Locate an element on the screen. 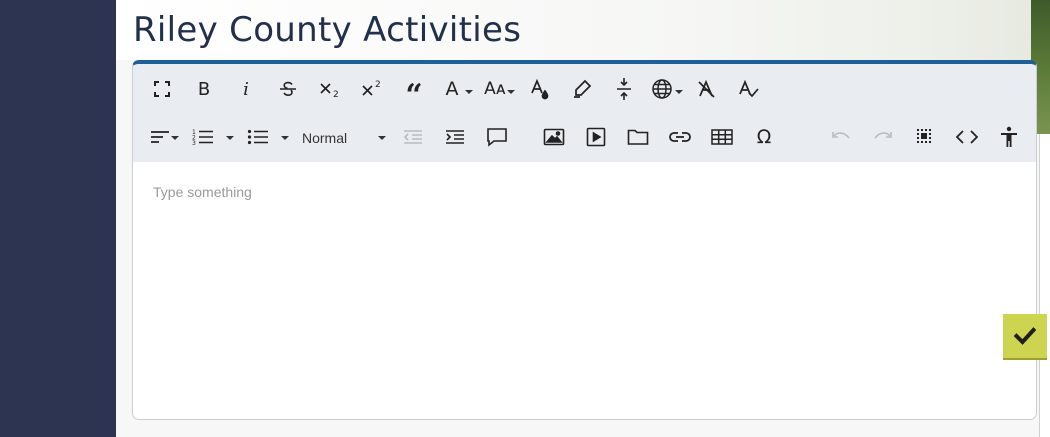 The height and width of the screenshot is (437, 1050). superscript-icon: 2 is located at coordinates (372, 89).